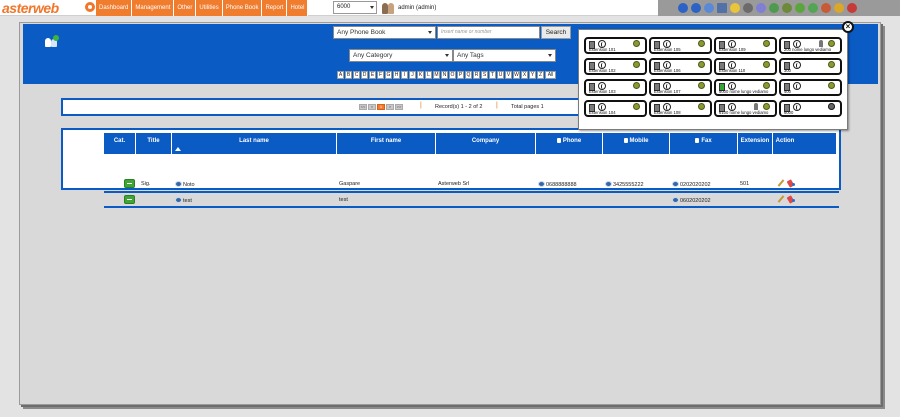 This screenshot has height=417, width=900. What do you see at coordinates (348, 75) in the screenshot?
I see `letter-b: B` at bounding box center [348, 75].